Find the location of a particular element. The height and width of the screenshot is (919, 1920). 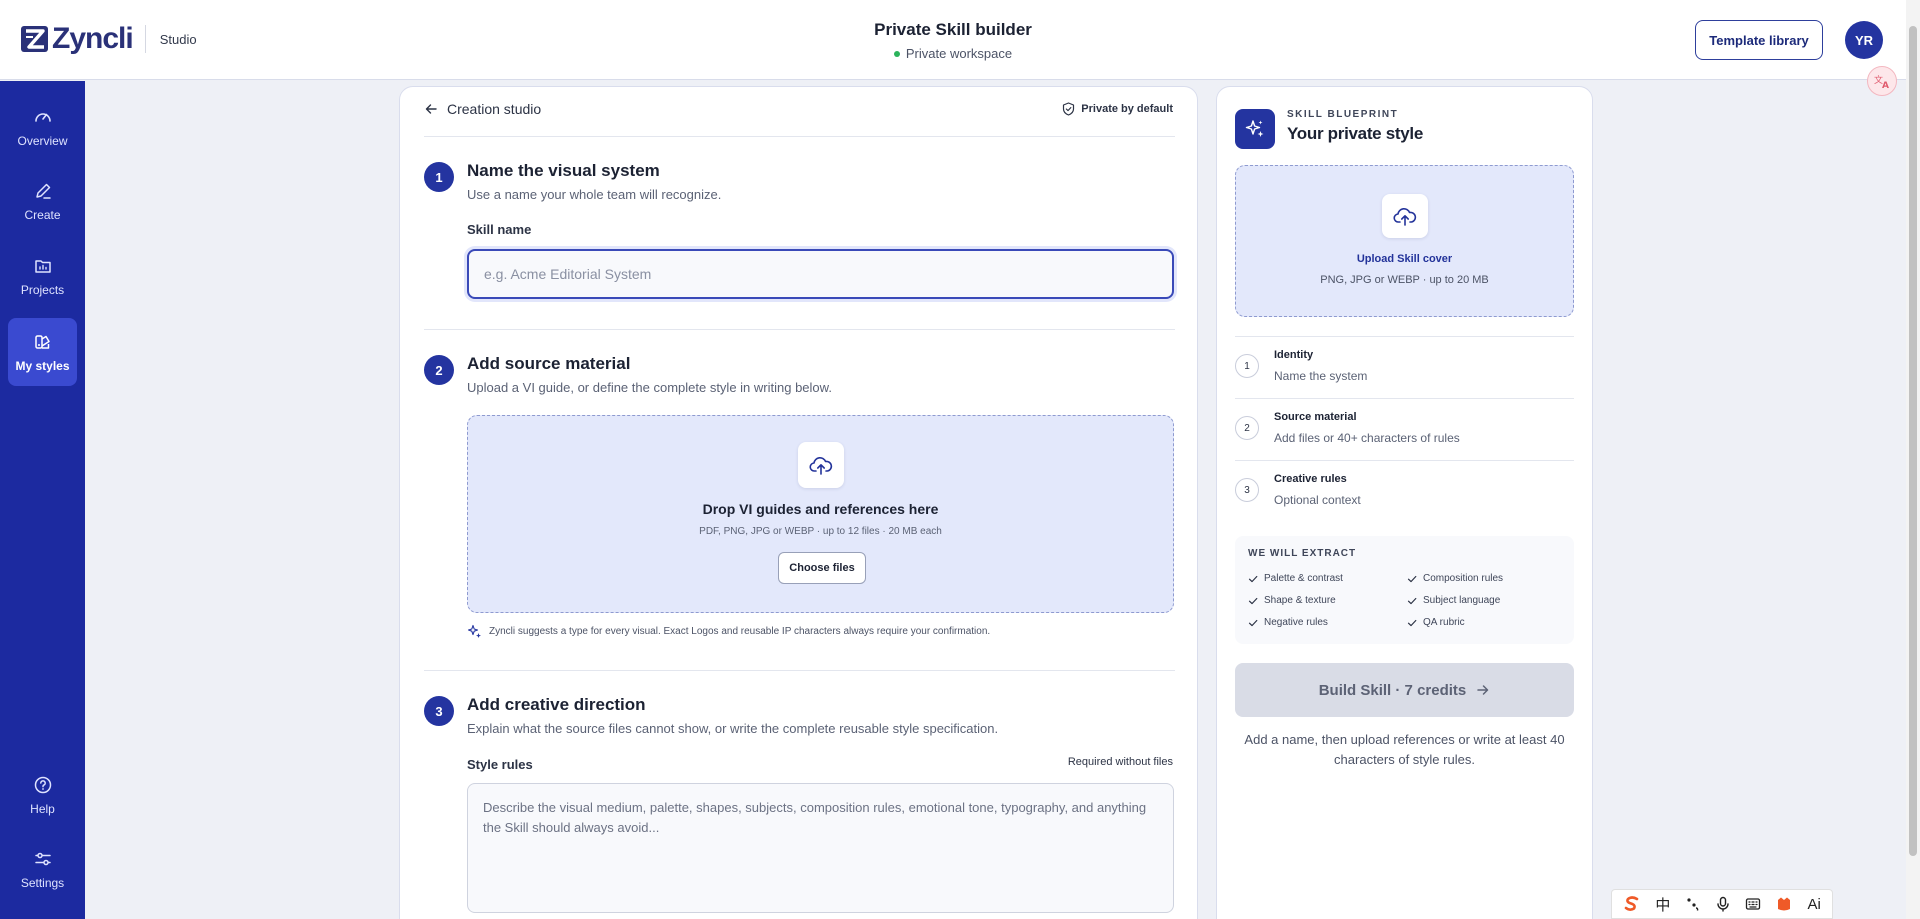

extract-item-label: Composition rules is located at coordinates (1463, 578).